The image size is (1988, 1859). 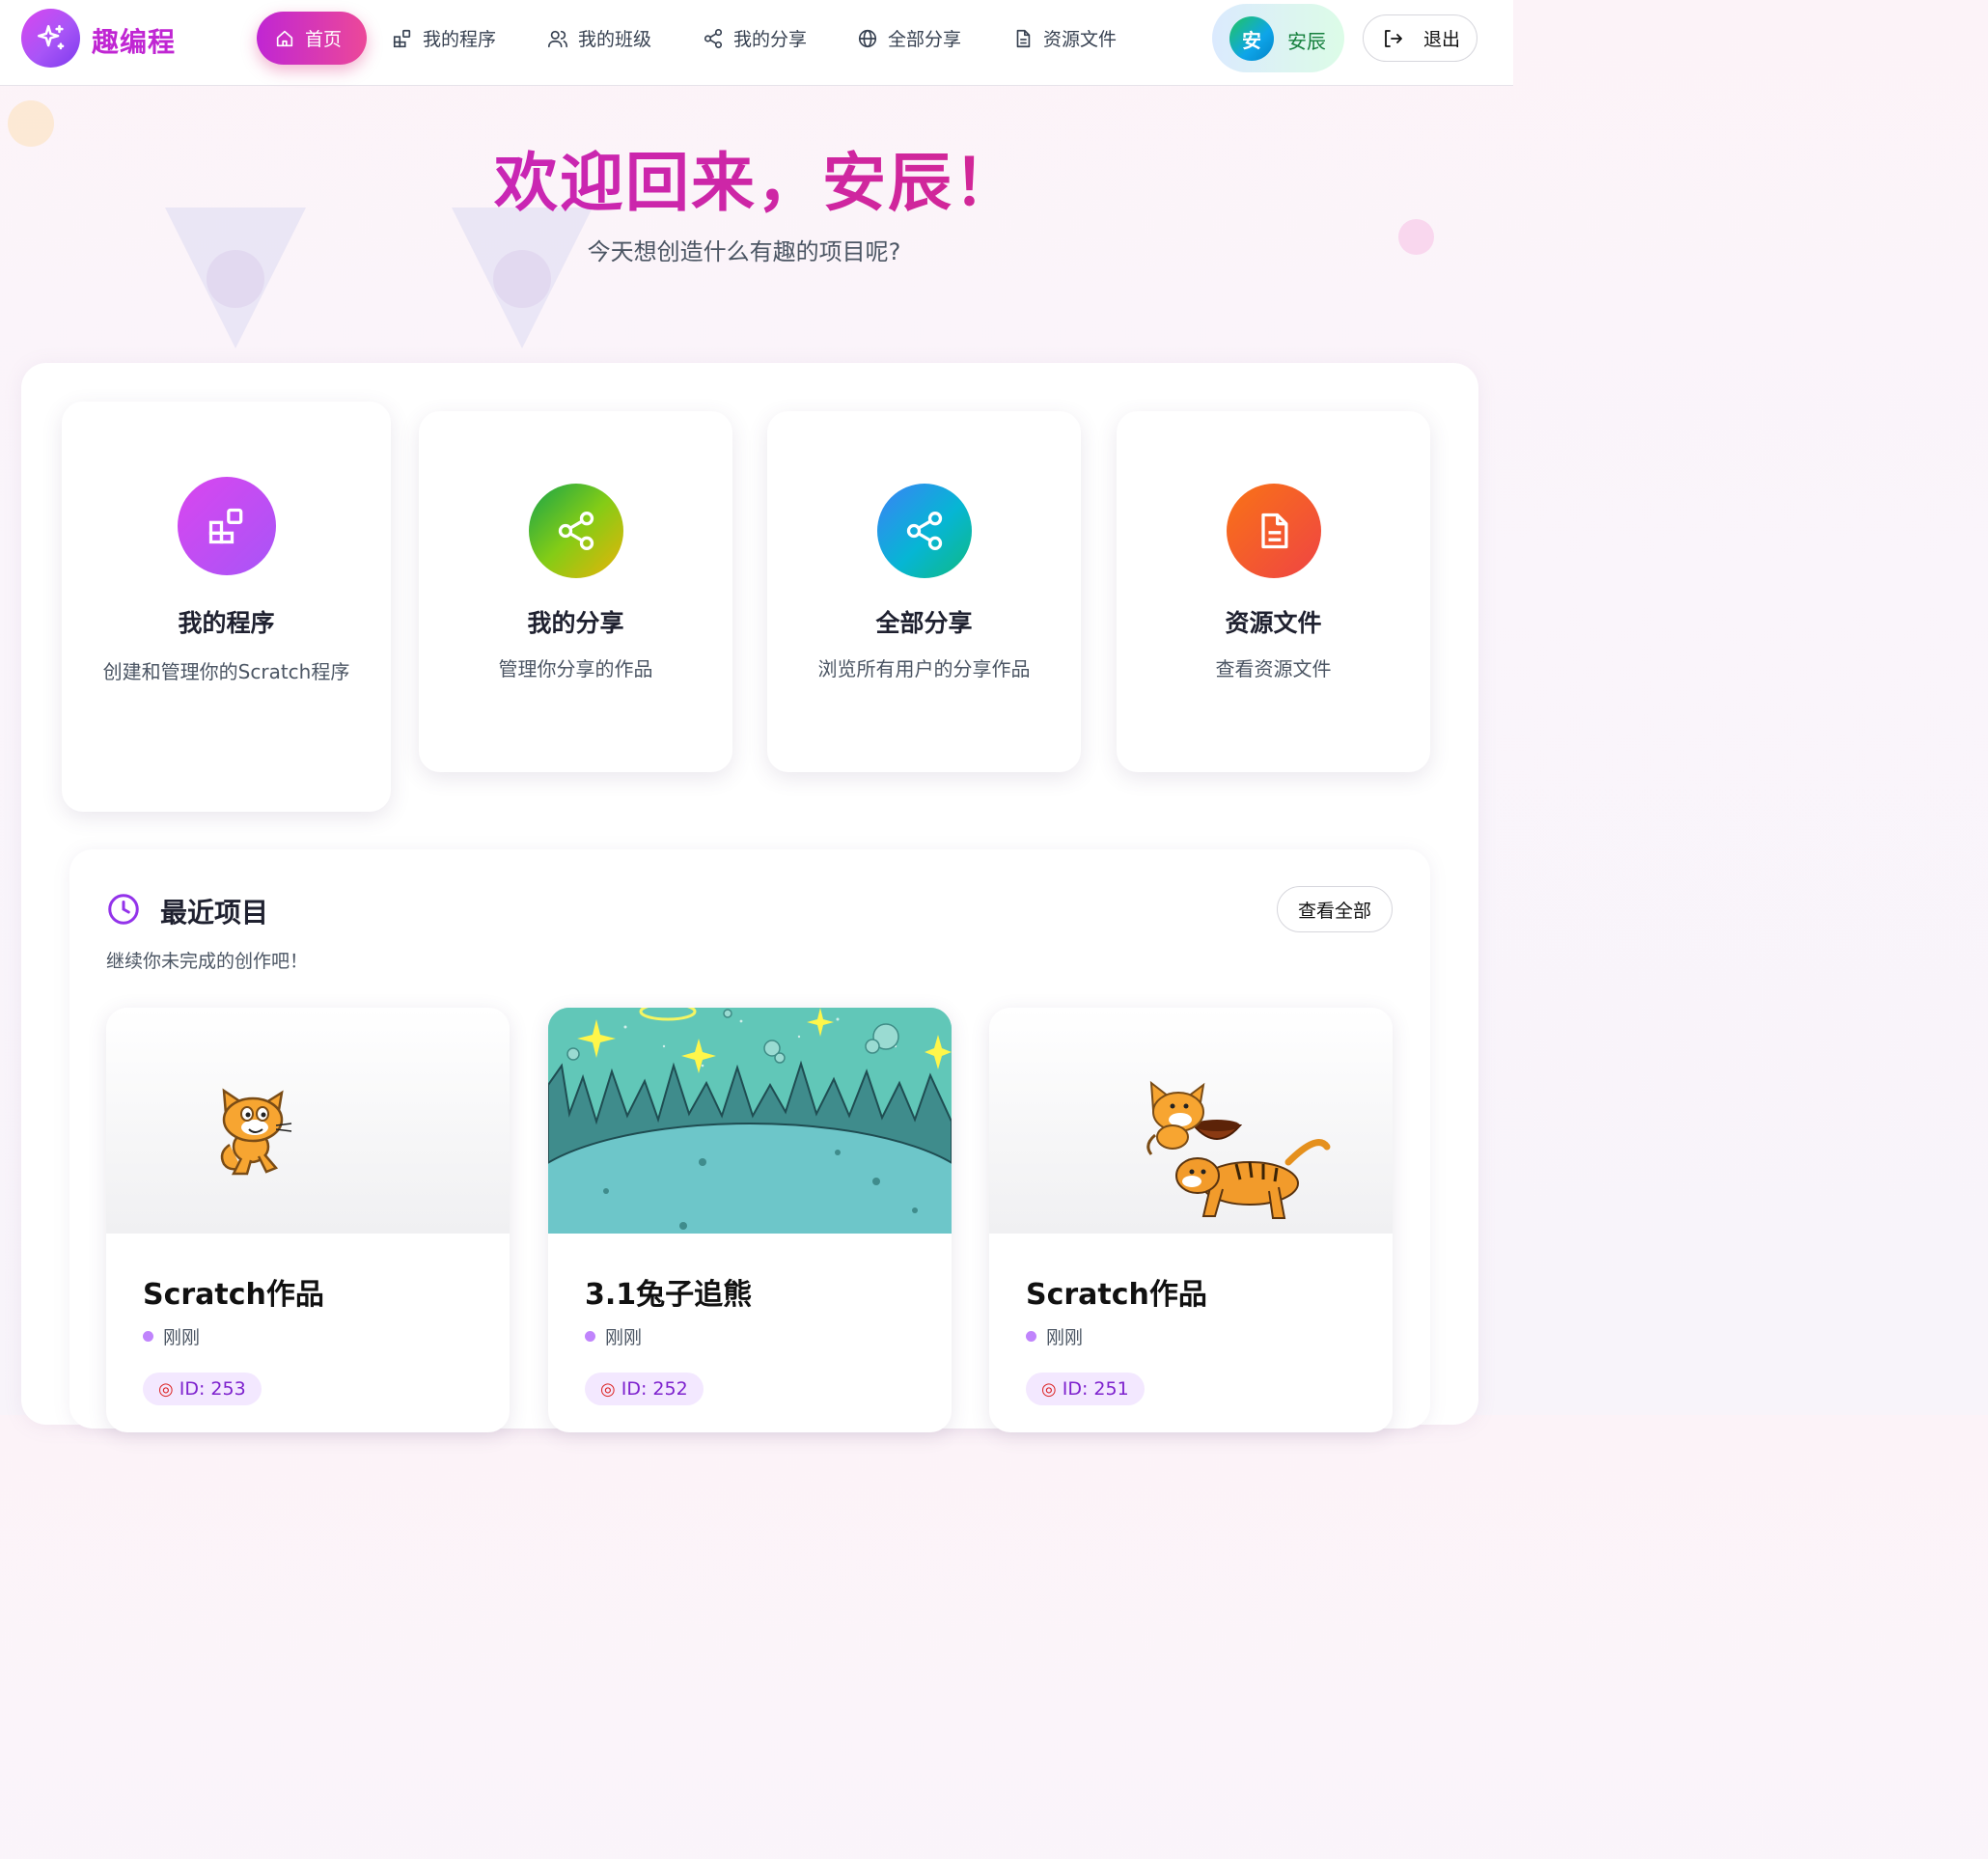 I want to click on nav-my-classes: 我的班级, so click(x=599, y=38).